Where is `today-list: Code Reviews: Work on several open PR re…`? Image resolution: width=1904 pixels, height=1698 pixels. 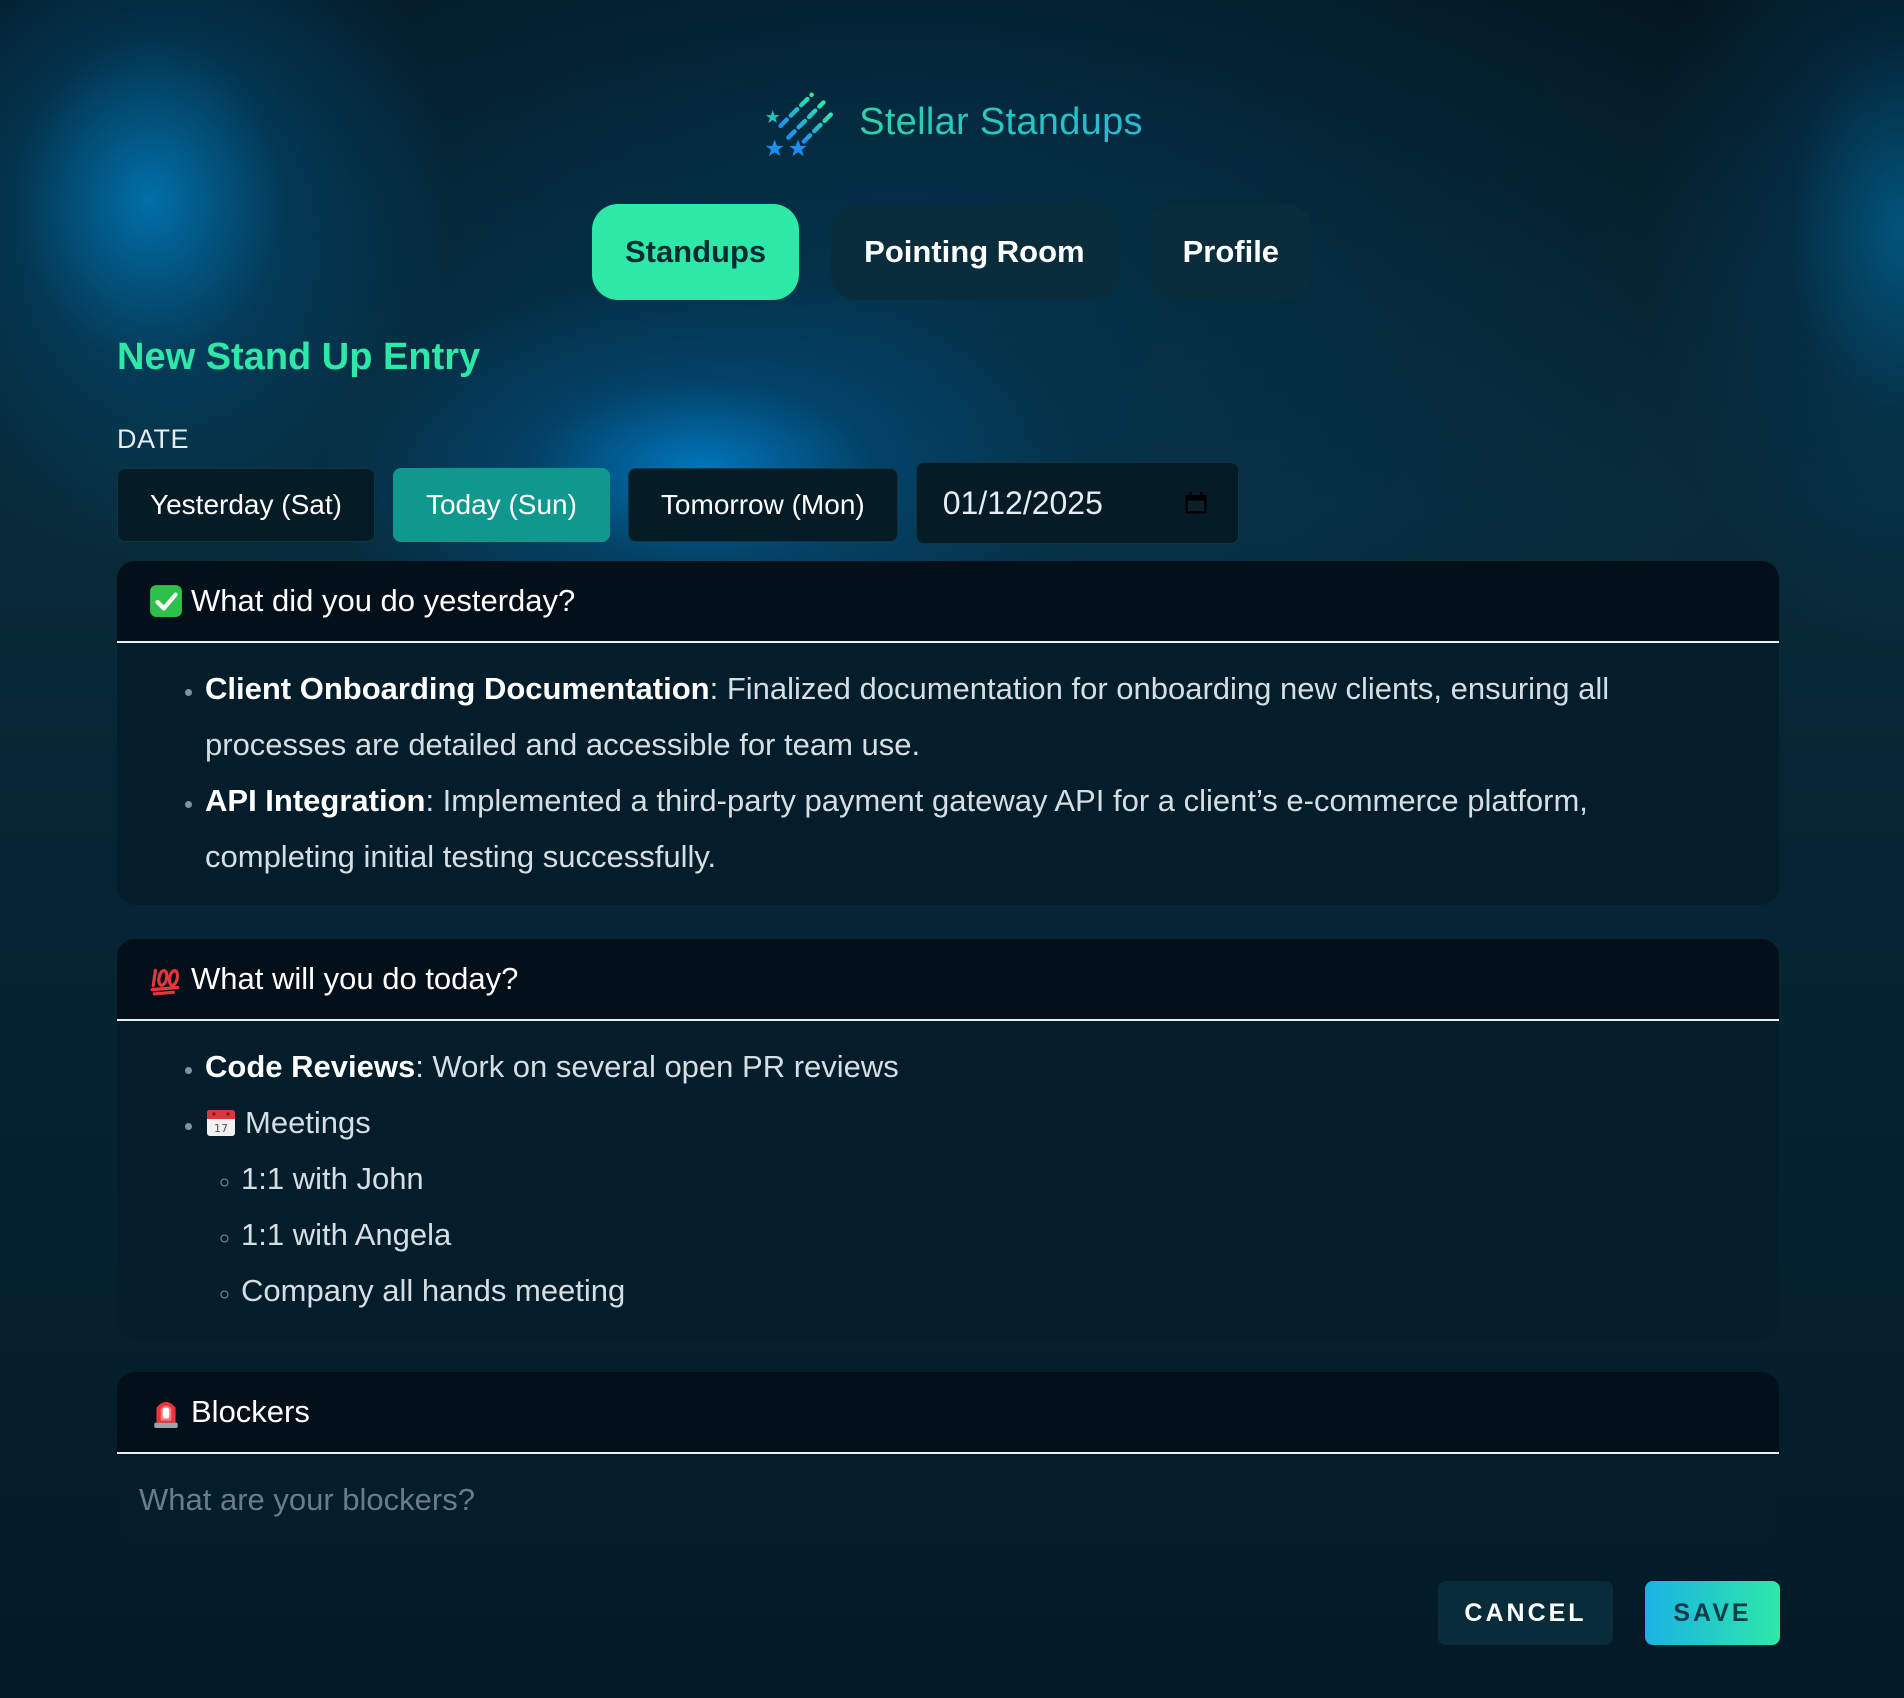 today-list: Code Reviews: Work on several open PR re… is located at coordinates (948, 1179).